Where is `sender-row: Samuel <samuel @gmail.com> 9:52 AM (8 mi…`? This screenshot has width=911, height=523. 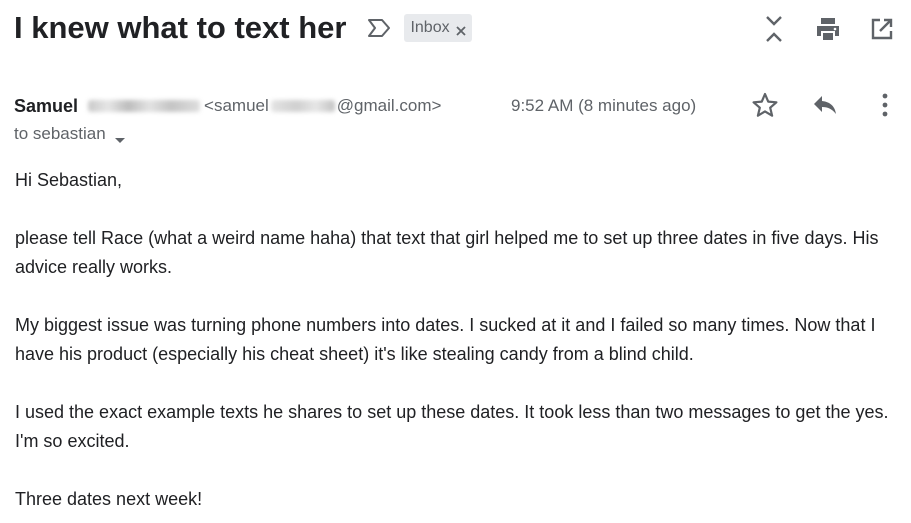 sender-row: Samuel <samuel @gmail.com> 9:52 AM (8 mi… is located at coordinates (456, 105).